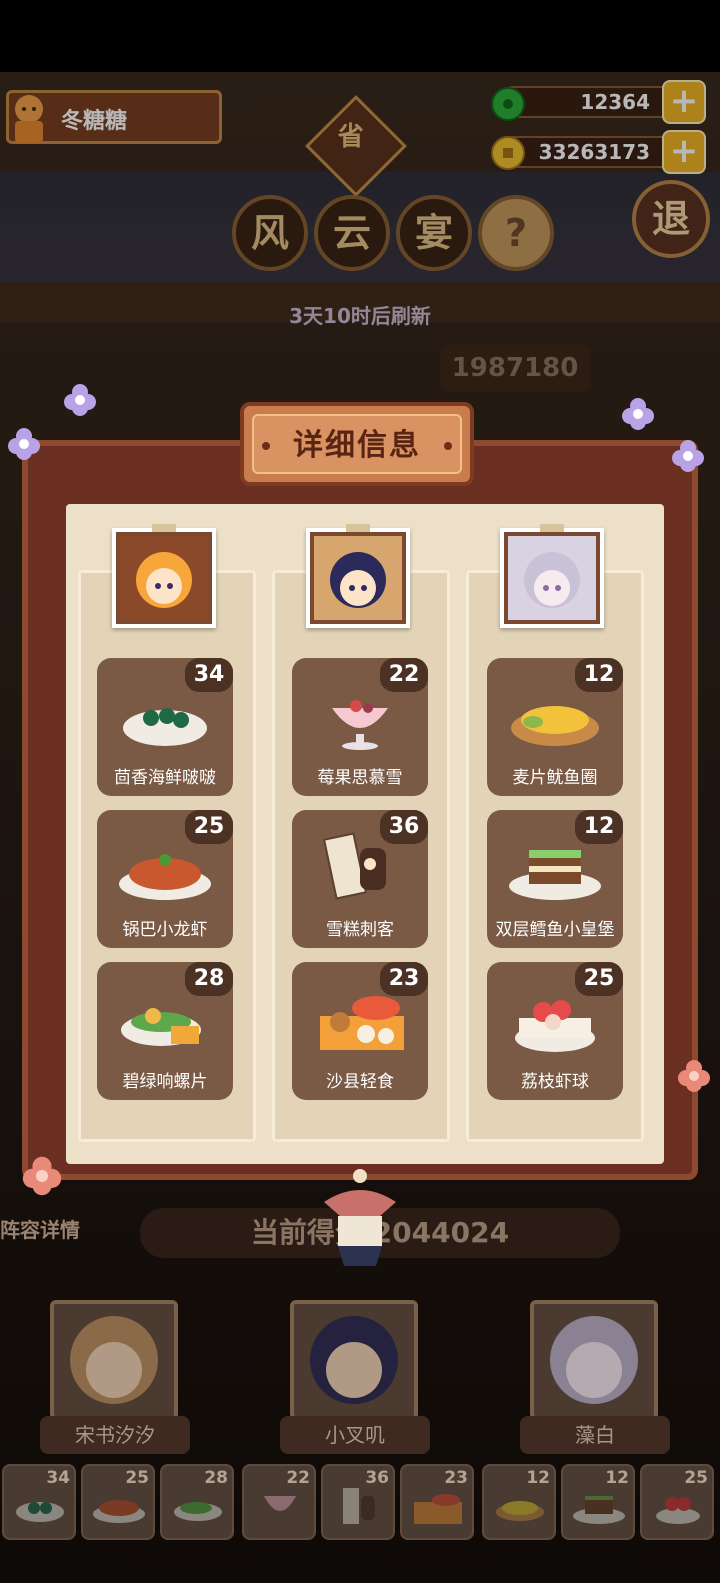 This screenshot has width=720, height=1583. What do you see at coordinates (555, 879) in the screenshot?
I see `dish-card: 12 双层鳕鱼小皇堡` at bounding box center [555, 879].